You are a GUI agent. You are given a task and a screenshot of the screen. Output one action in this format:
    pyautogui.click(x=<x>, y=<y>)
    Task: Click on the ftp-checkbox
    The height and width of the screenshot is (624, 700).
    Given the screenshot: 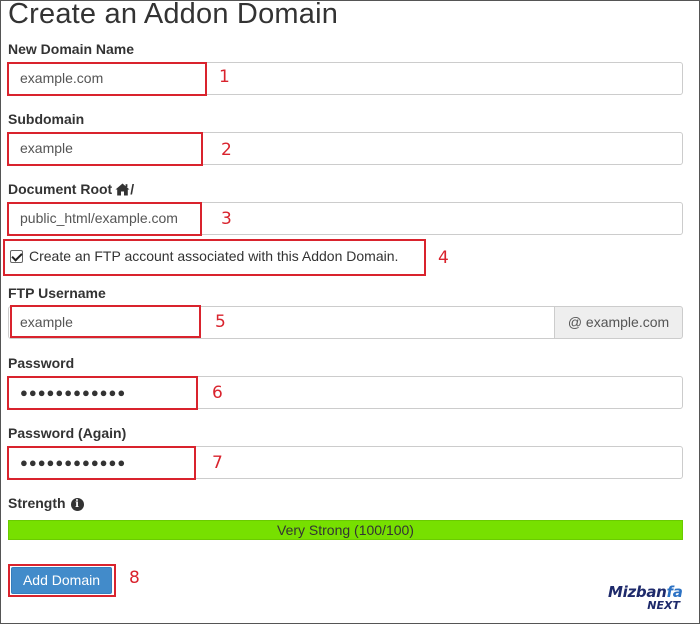 What is the action you would take?
    pyautogui.click(x=16, y=256)
    